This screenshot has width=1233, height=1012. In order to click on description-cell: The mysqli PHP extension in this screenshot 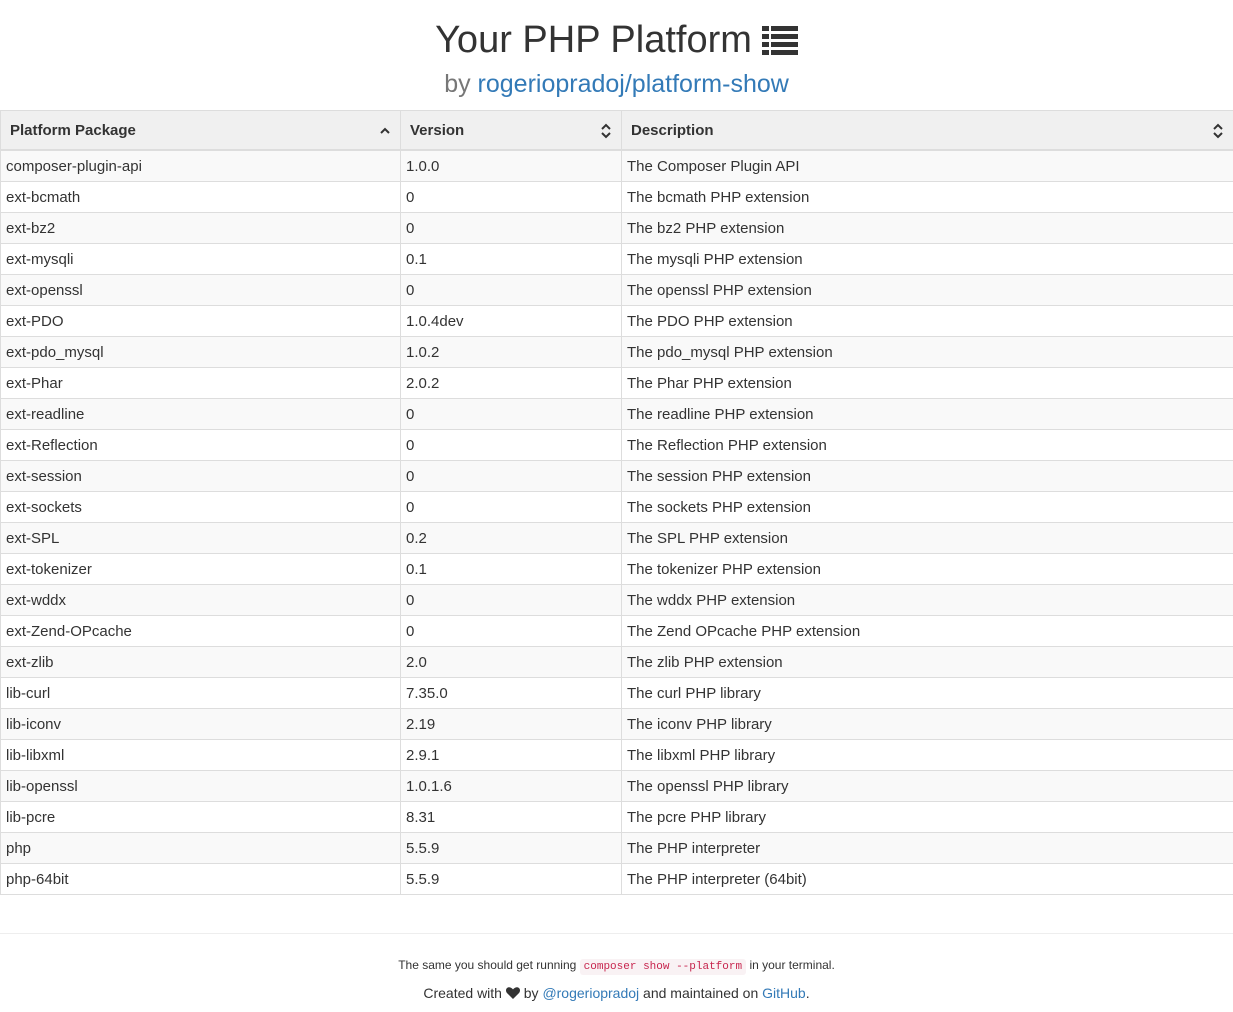, I will do `click(927, 259)`.